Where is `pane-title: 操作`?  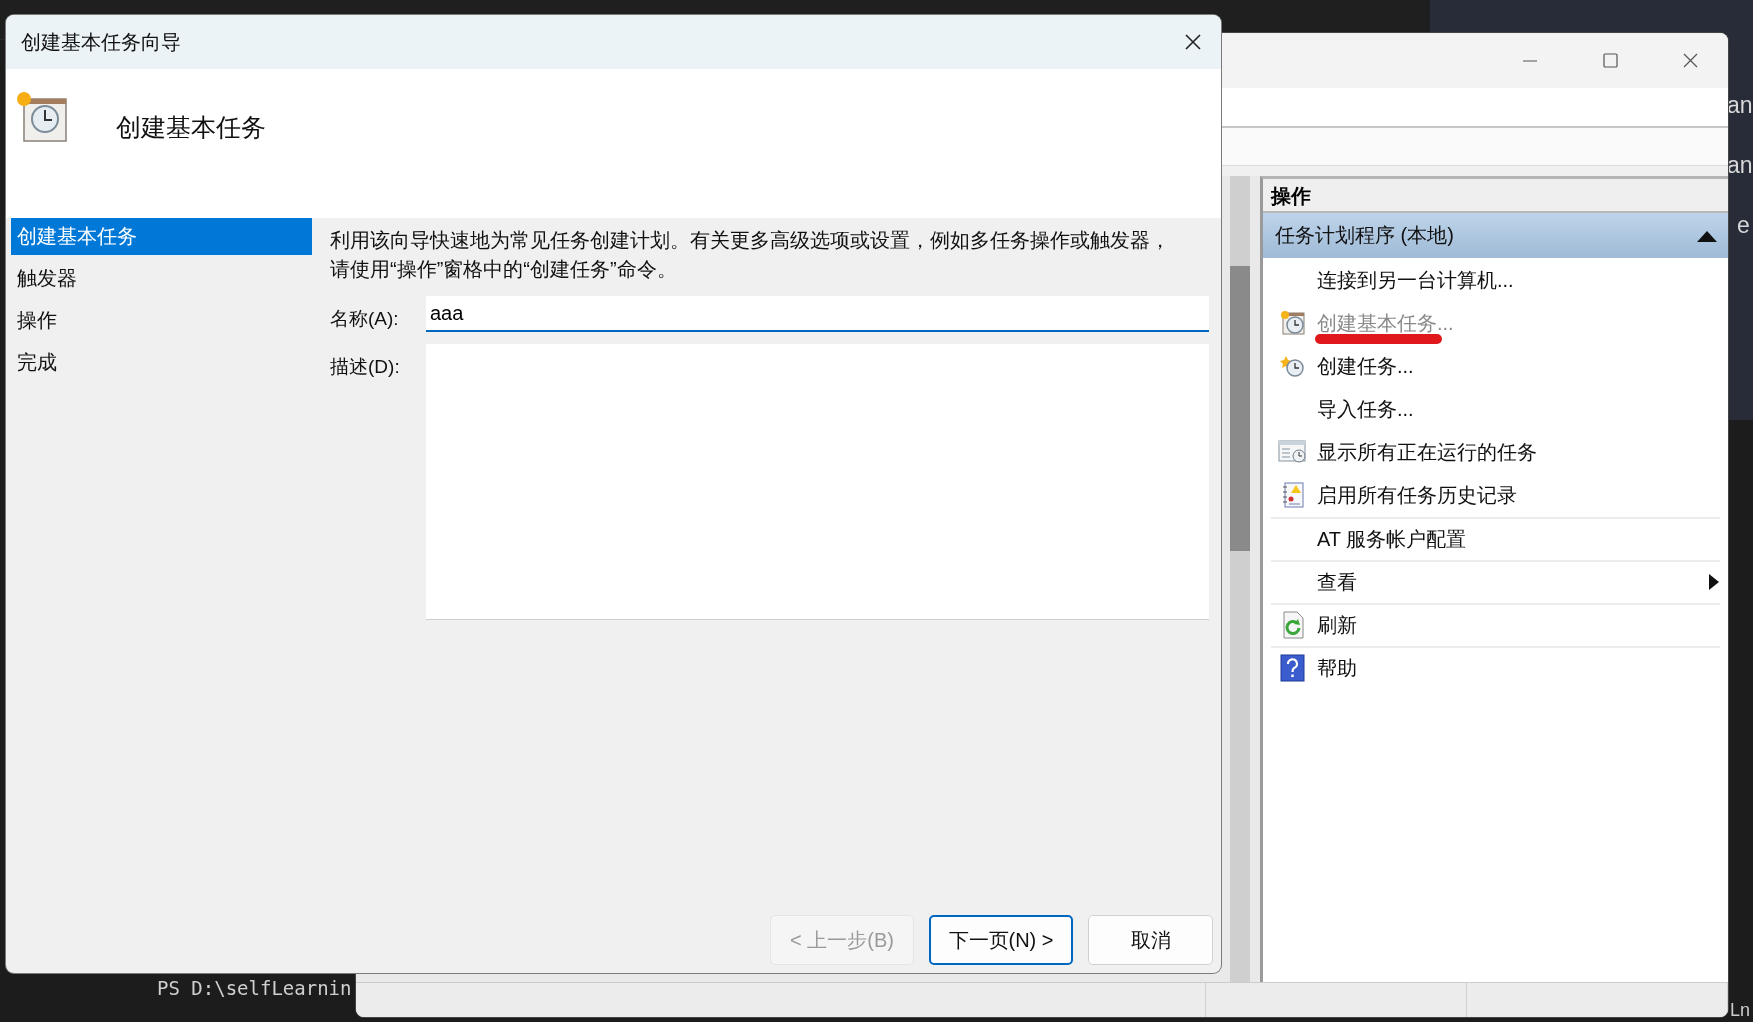
pane-title: 操作 is located at coordinates (1495, 196).